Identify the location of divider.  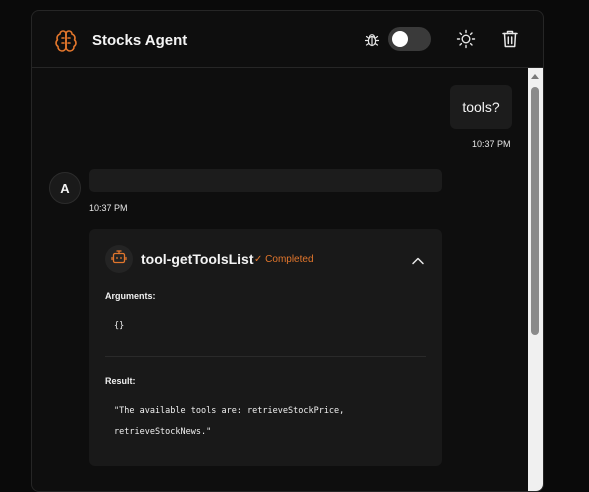
(265, 356).